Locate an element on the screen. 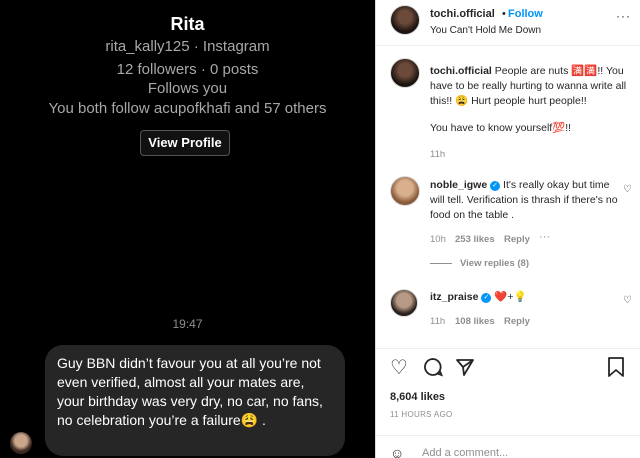 This screenshot has height=458, width=640. more-icon: ··· is located at coordinates (623, 16).